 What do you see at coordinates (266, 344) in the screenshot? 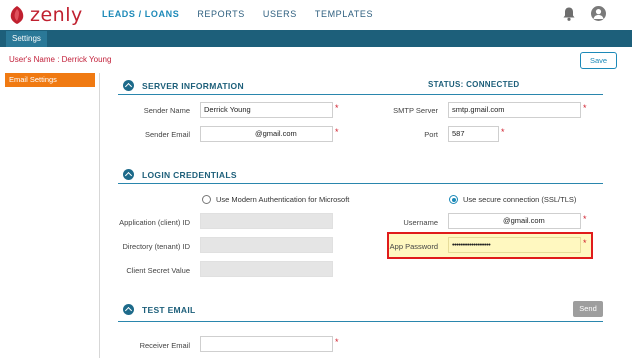
I see `receiver-email-input` at bounding box center [266, 344].